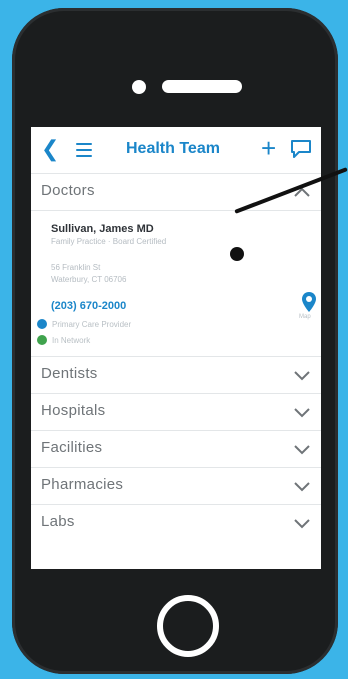 Image resolution: width=348 pixels, height=679 pixels. Describe the element at coordinates (76, 267) in the screenshot. I see `doctor-address-line1: 56 Franklin St` at that location.